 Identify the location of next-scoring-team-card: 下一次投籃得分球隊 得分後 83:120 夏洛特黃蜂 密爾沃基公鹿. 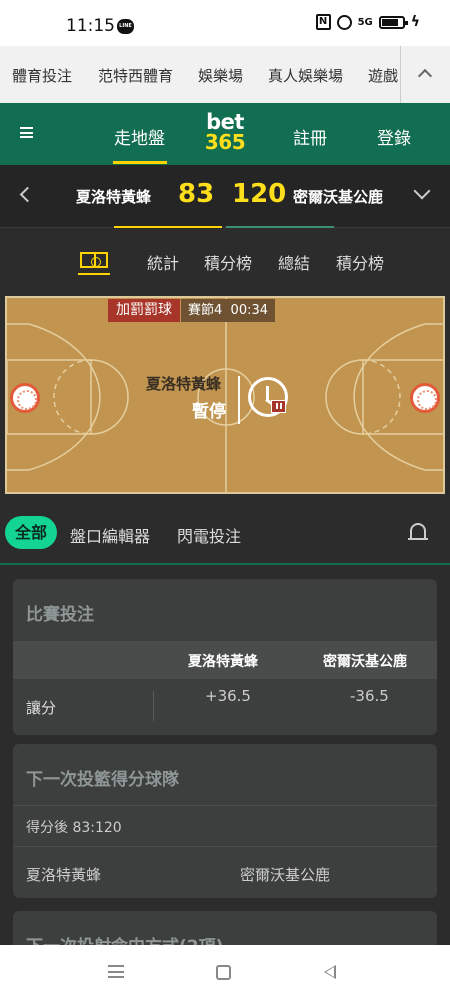
(225, 821).